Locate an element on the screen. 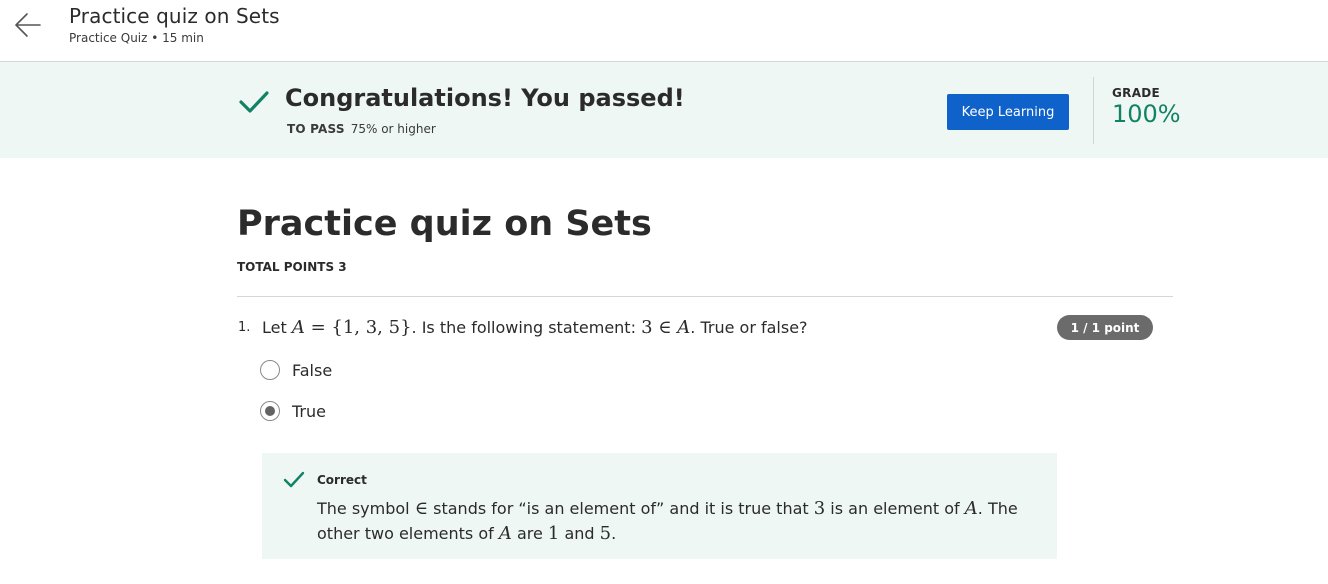  header-title: Practice quiz on Sets is located at coordinates (174, 16).